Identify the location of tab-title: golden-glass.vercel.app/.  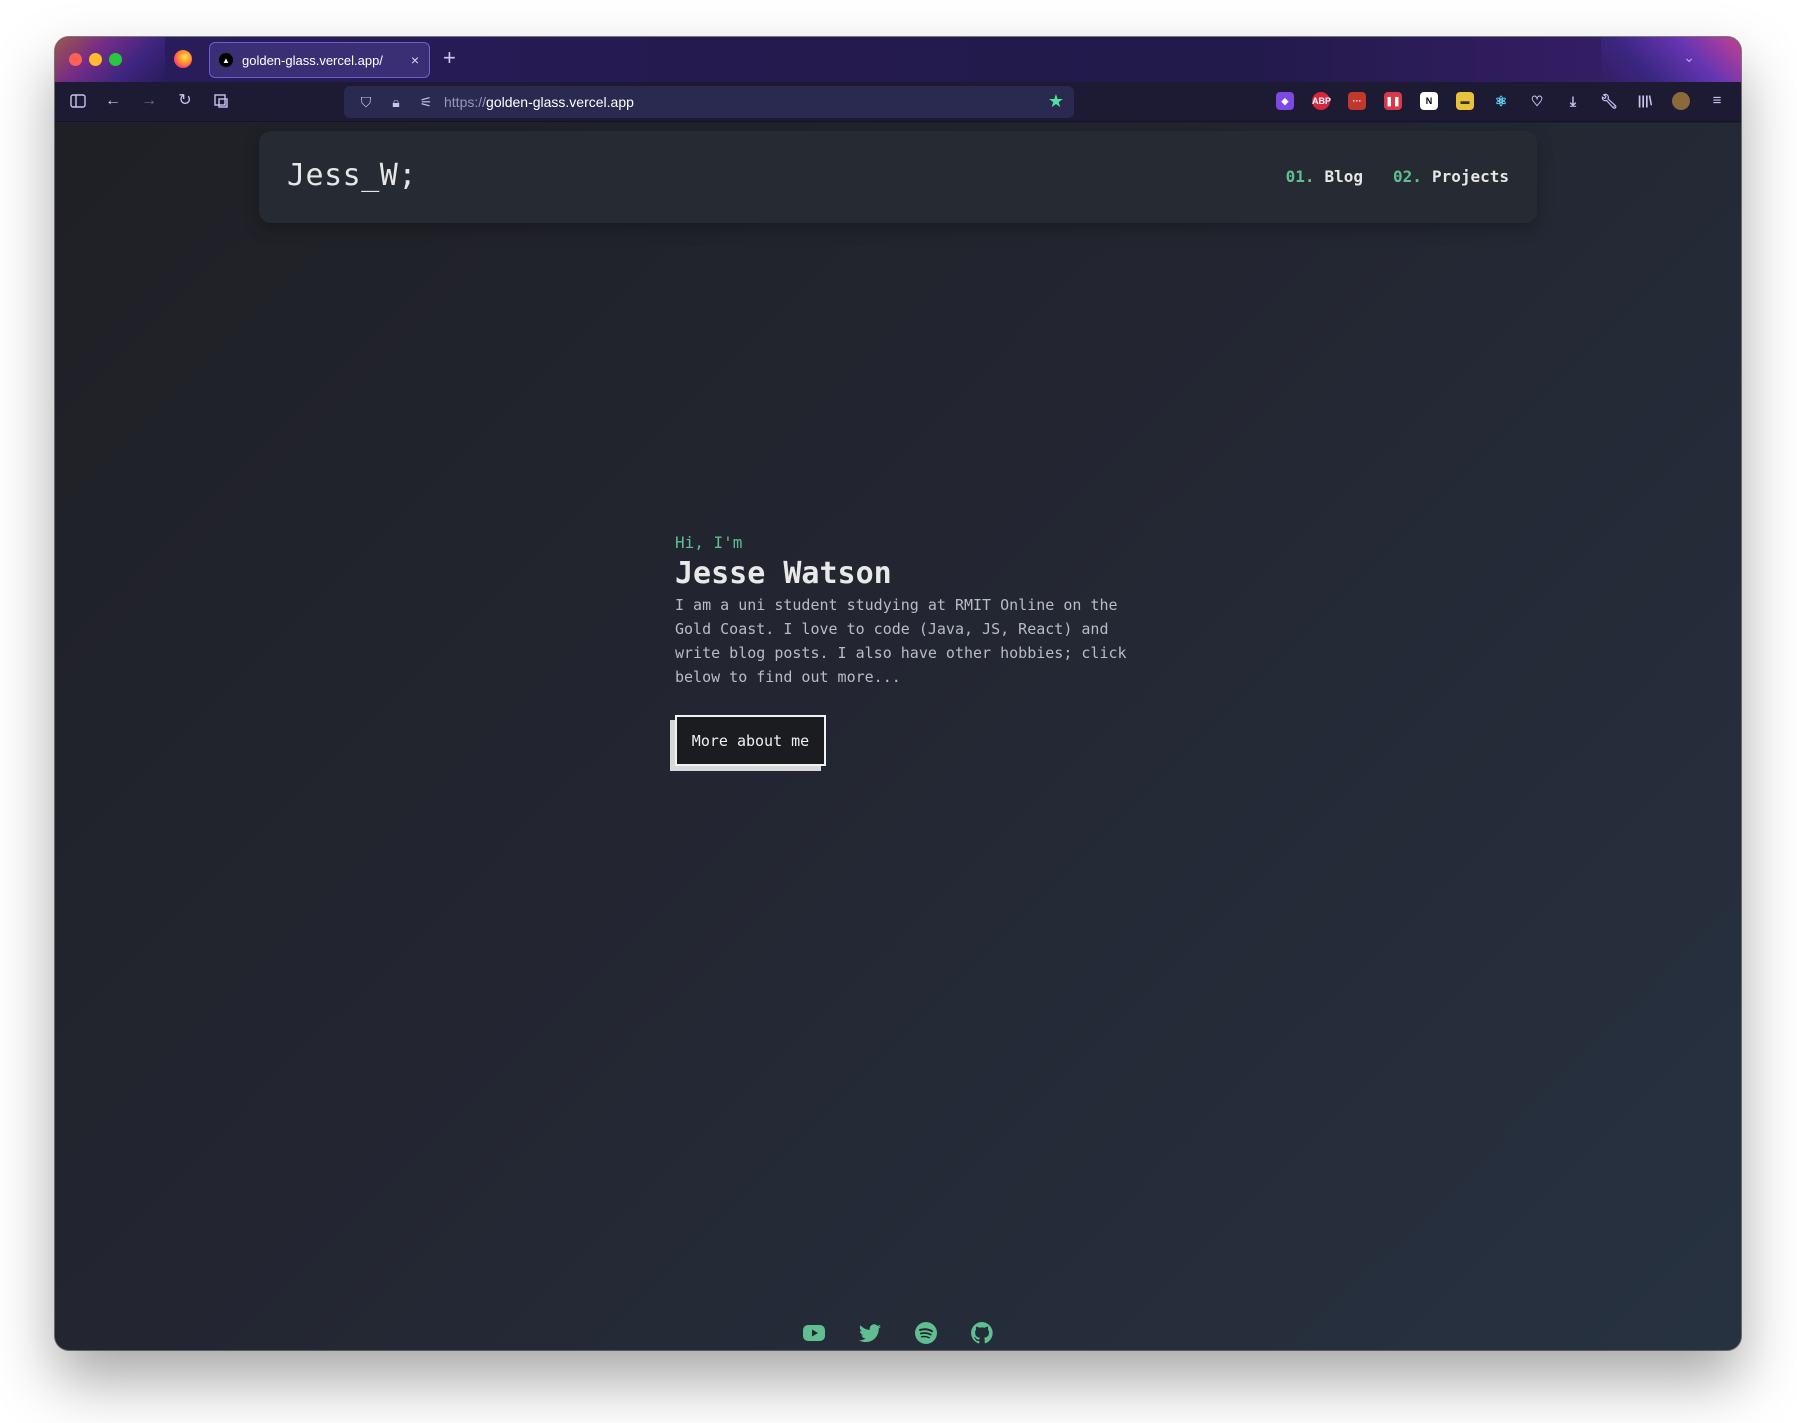
(312, 60).